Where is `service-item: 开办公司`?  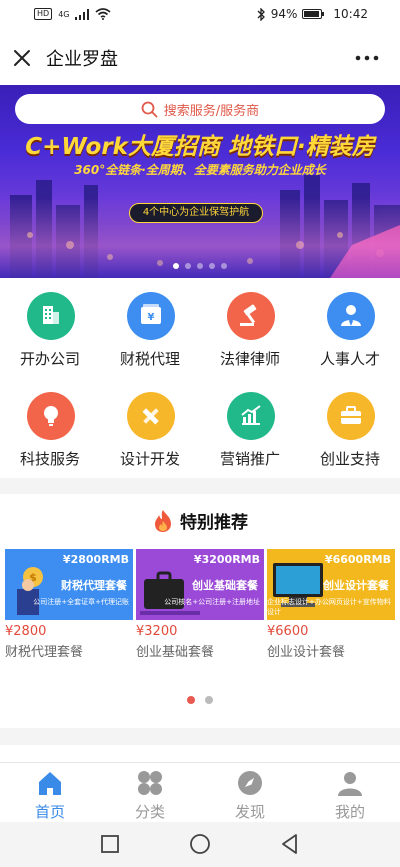
service-item: 开办公司 is located at coordinates (50, 330).